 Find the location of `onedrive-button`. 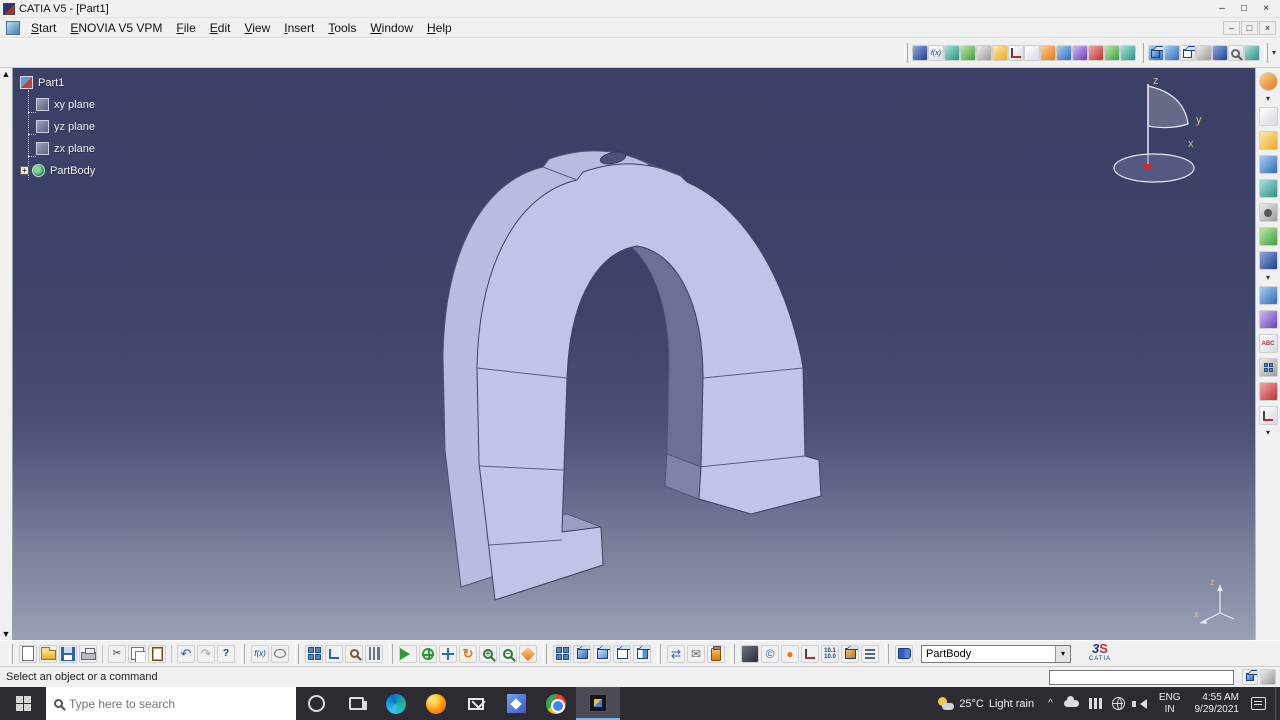

onedrive-button is located at coordinates (1071, 703).